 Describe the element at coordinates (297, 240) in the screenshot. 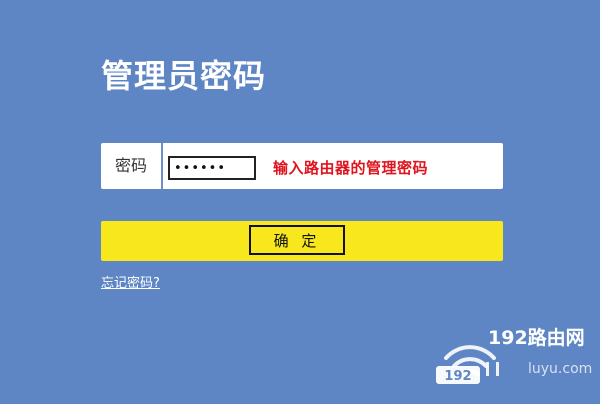

I see `confirm-button: 确 定` at that location.